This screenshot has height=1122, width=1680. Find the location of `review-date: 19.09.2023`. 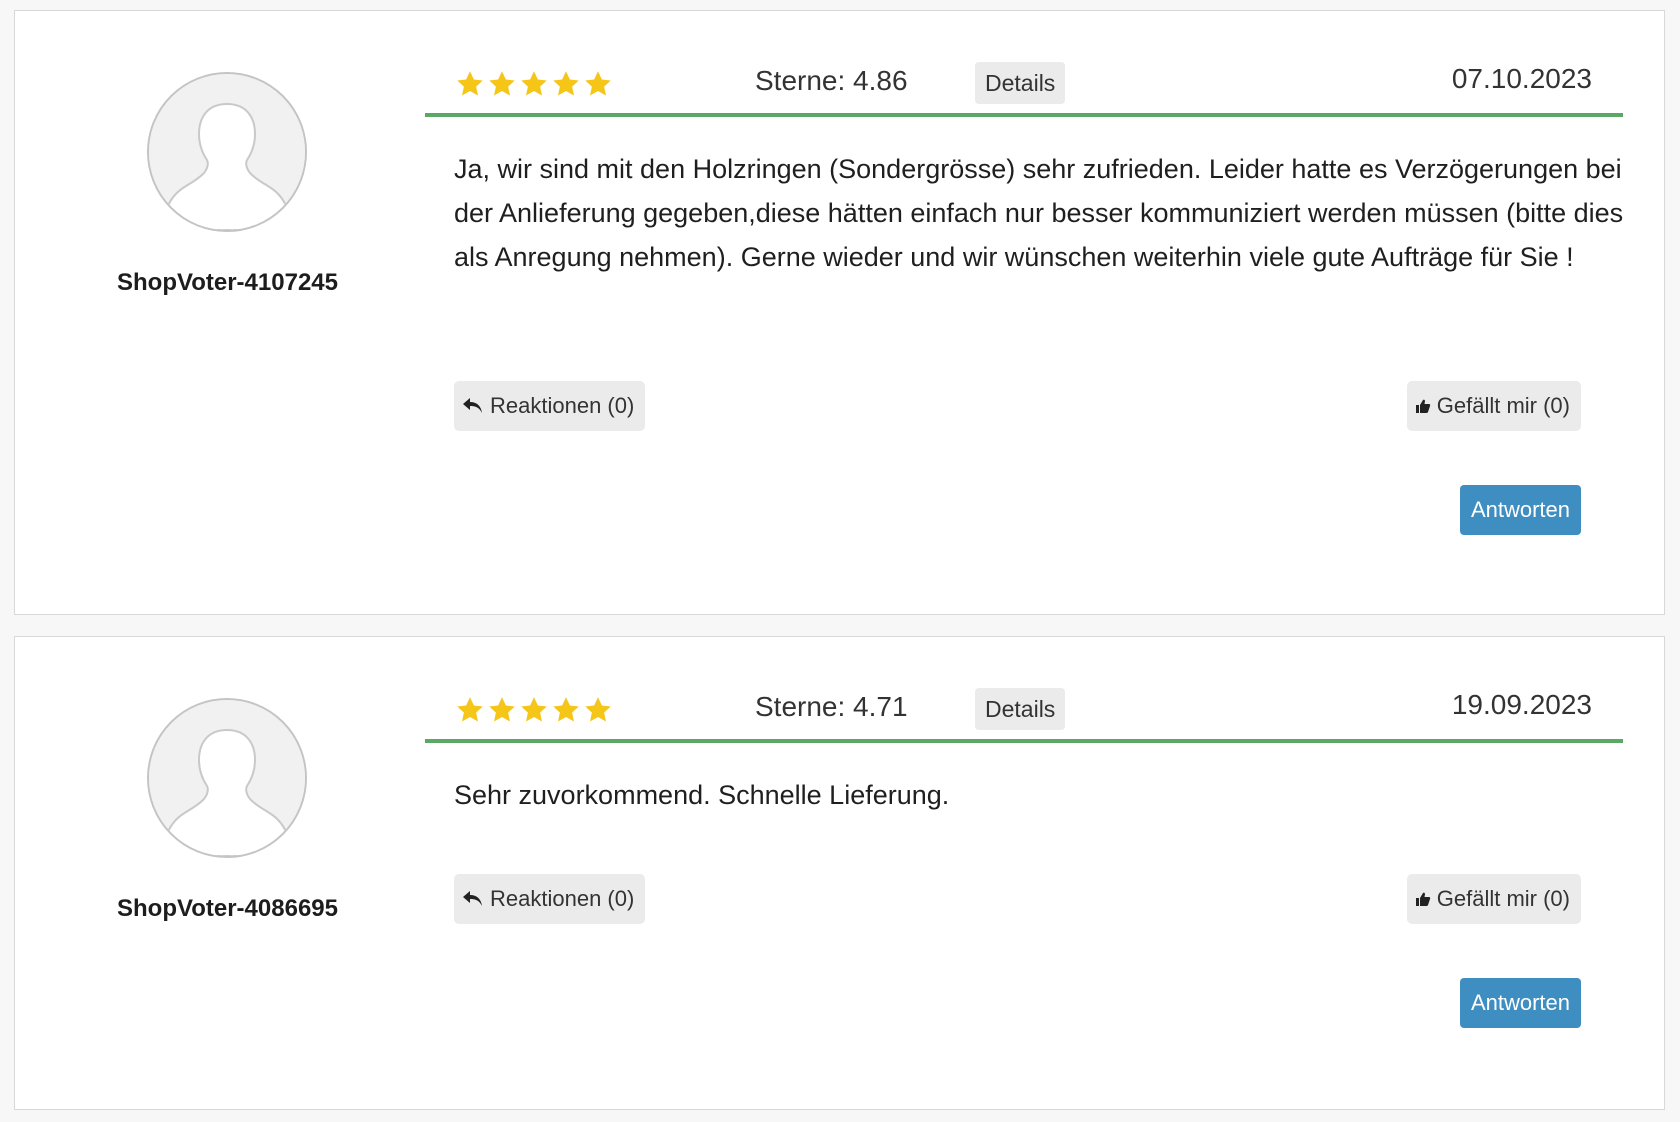

review-date: 19.09.2023 is located at coordinates (1521, 704).